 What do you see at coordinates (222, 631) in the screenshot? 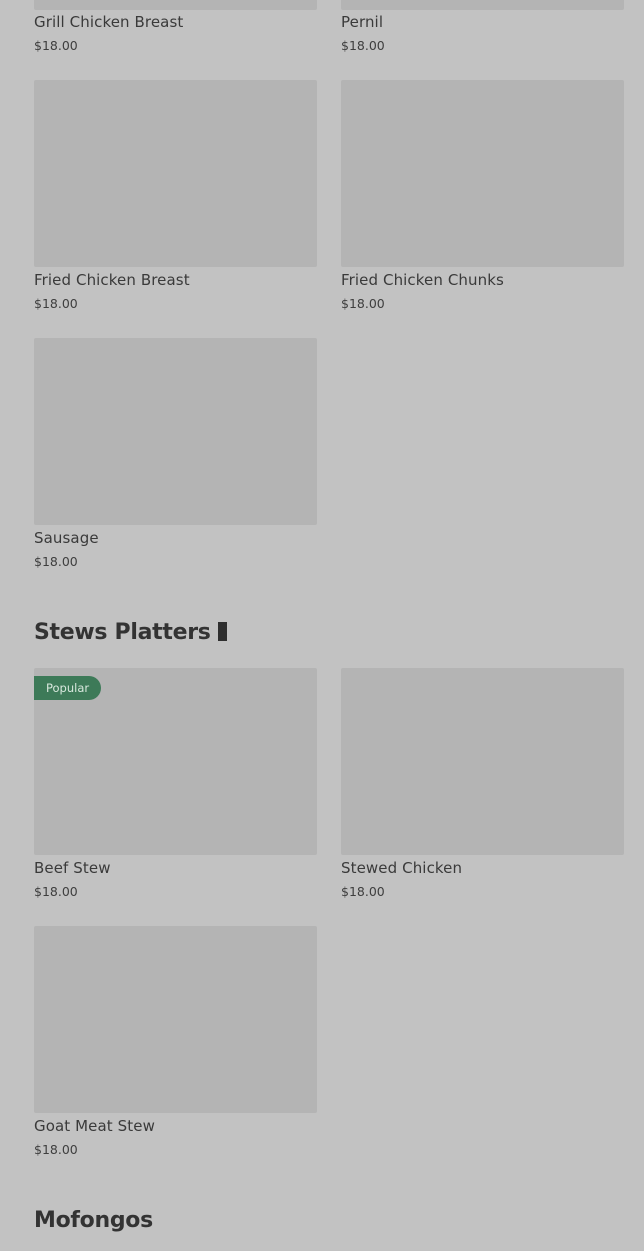
I see `text-cursor-block` at bounding box center [222, 631].